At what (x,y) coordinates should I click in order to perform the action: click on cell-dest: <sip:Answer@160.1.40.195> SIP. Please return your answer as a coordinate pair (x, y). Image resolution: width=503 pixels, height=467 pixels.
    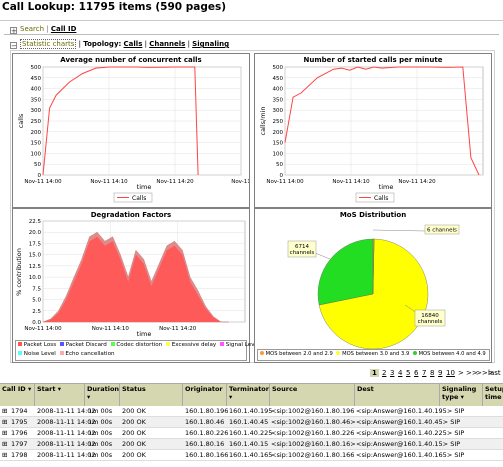
    Looking at the image, I should click on (410, 411).